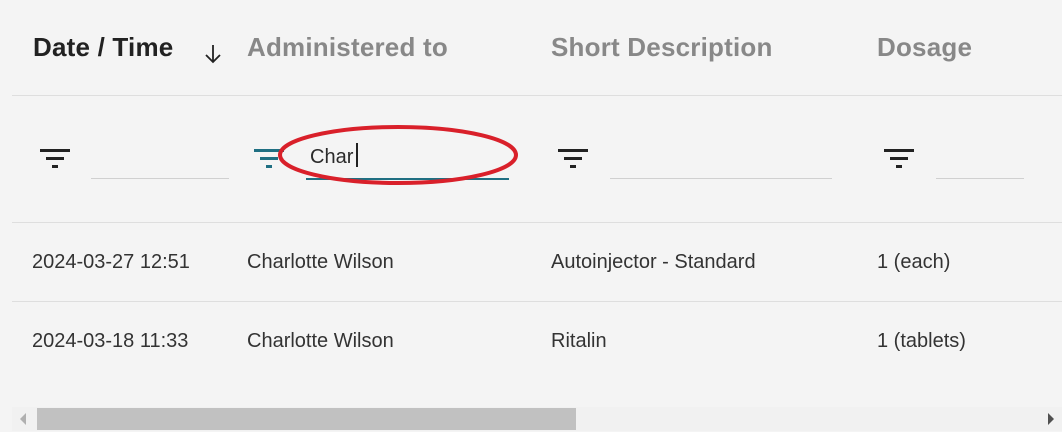  What do you see at coordinates (653, 262) in the screenshot?
I see `cell-description: Autoinjector - Standard` at bounding box center [653, 262].